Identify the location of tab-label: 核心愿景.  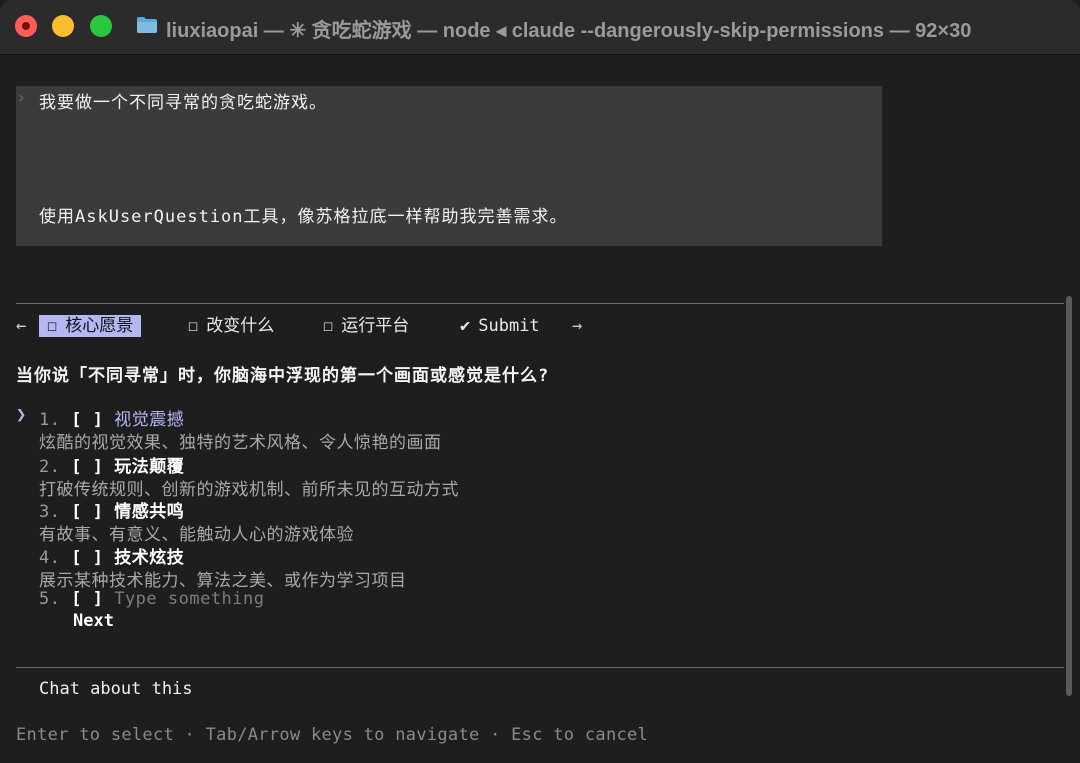
(99, 326).